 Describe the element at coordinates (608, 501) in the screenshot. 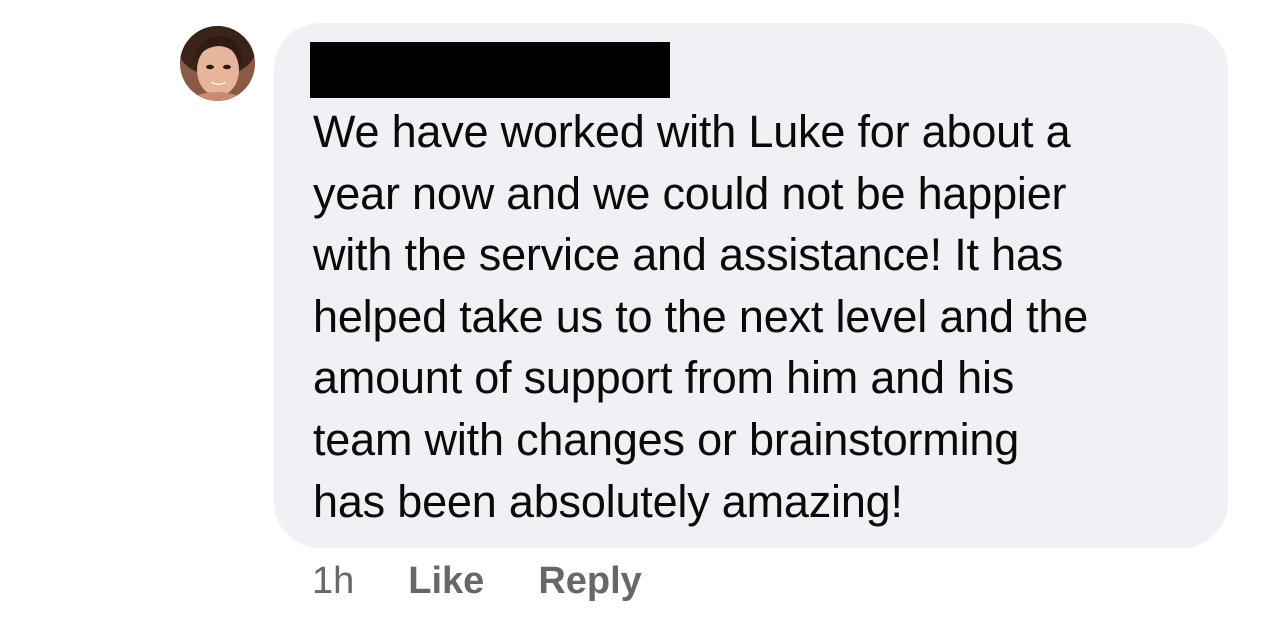

I see `comment-text-line: has been absolutely amazing!` at that location.